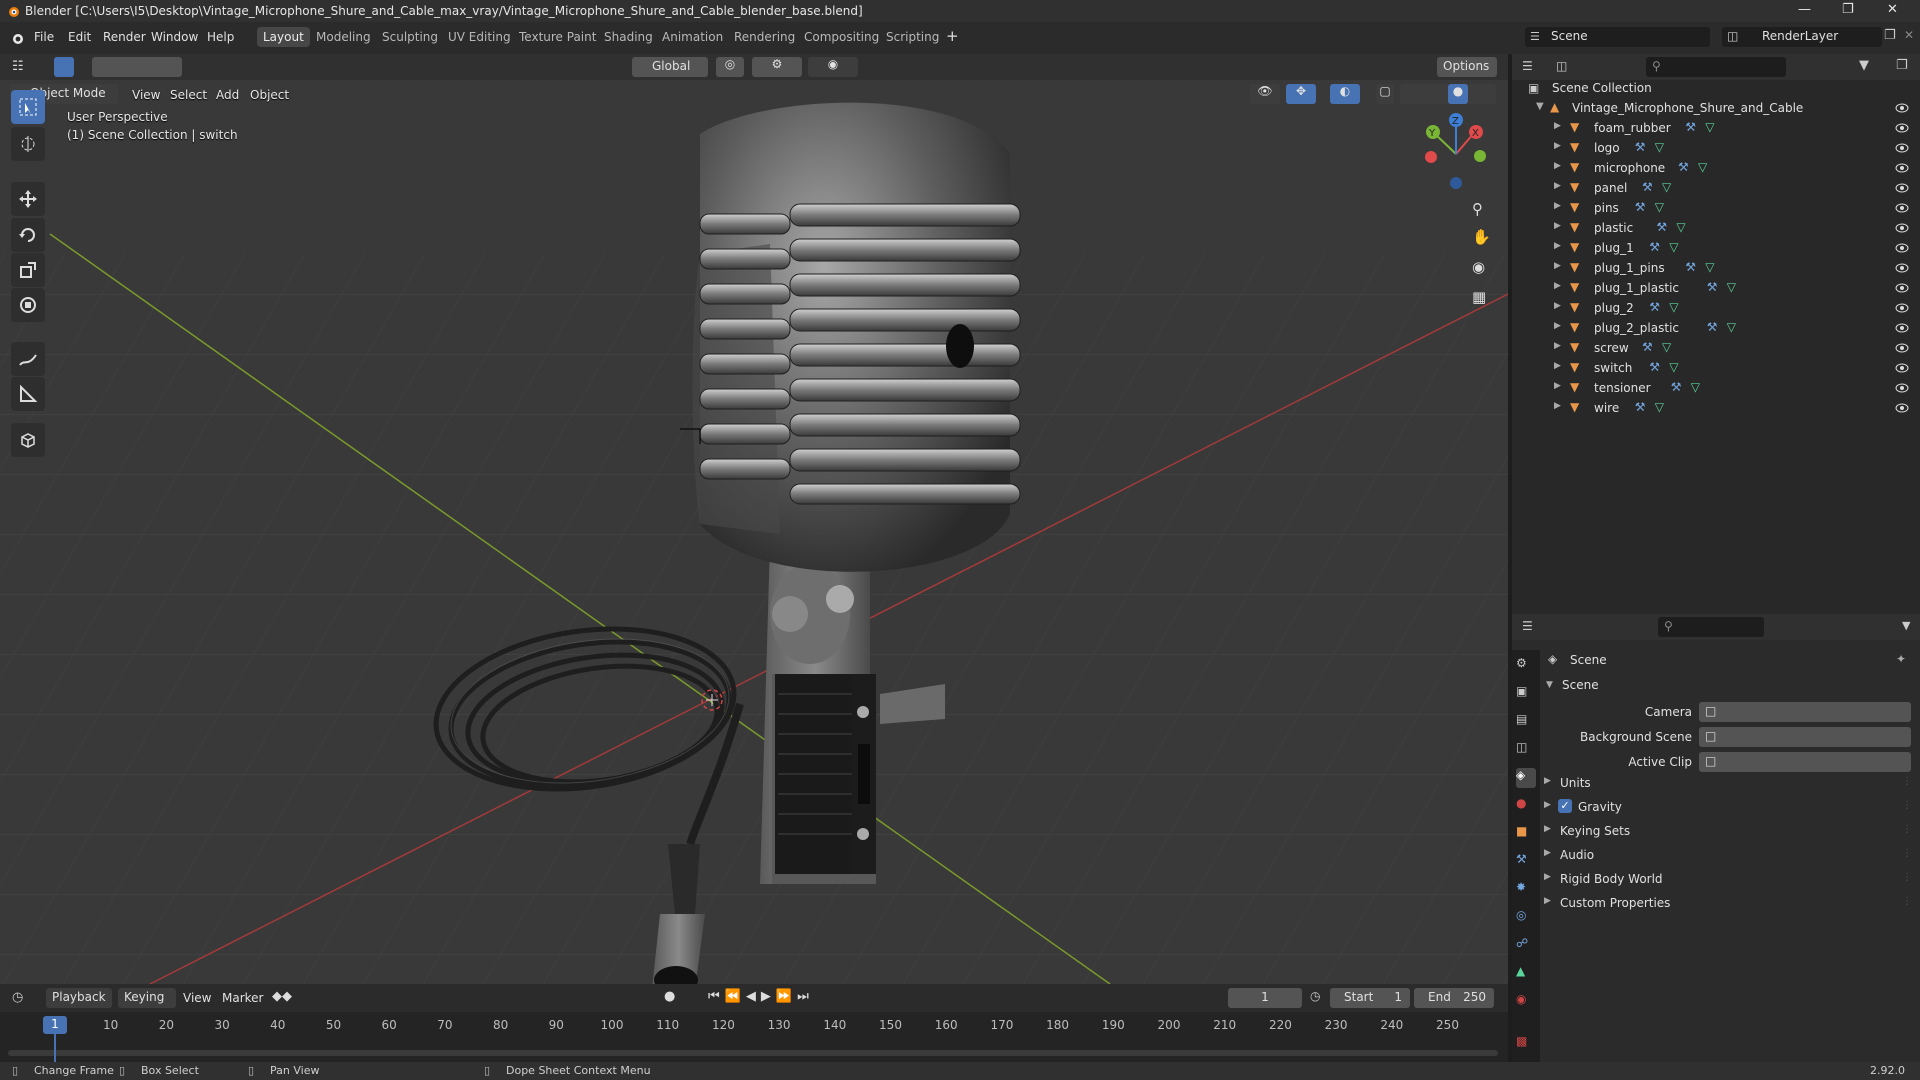 The width and height of the screenshot is (1920, 1080). I want to click on gizmo-toggle-icon: ✥, so click(1301, 94).